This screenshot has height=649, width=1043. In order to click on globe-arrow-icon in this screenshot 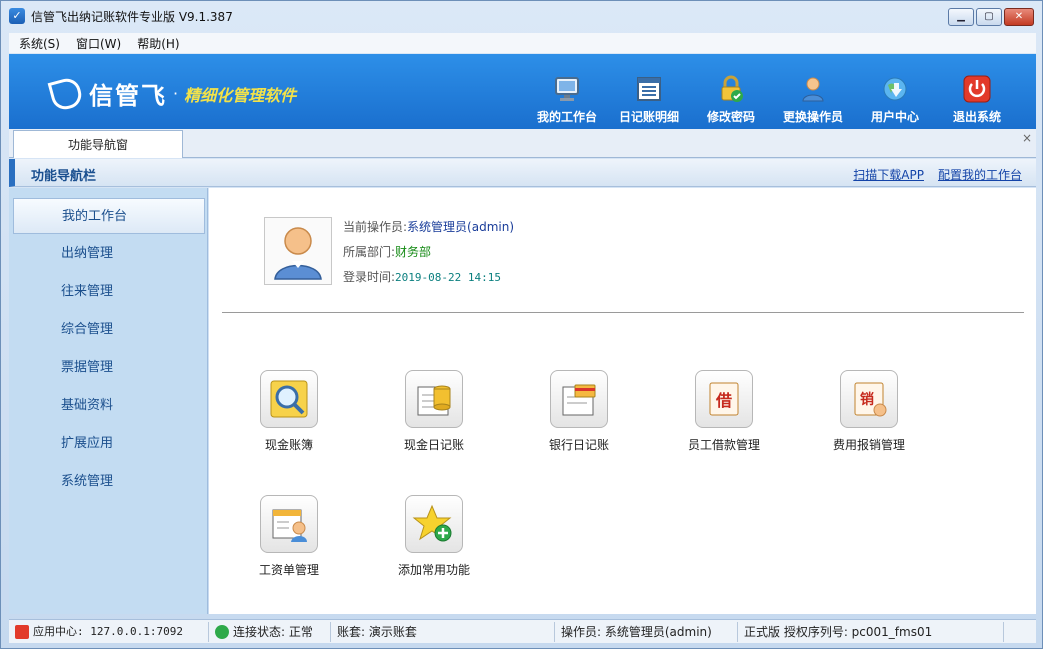, I will do `click(895, 89)`.